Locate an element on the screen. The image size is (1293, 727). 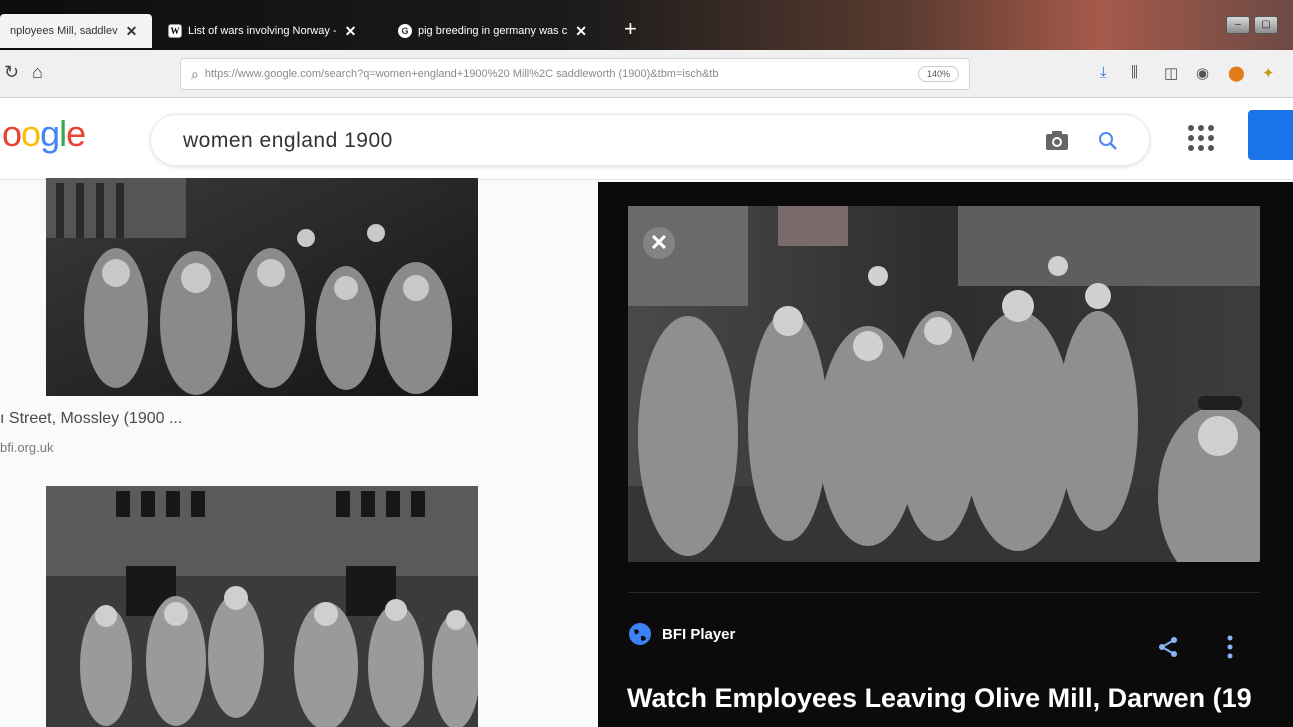
extension-leaf-icon: ✦ is located at coordinates (1268, 73).